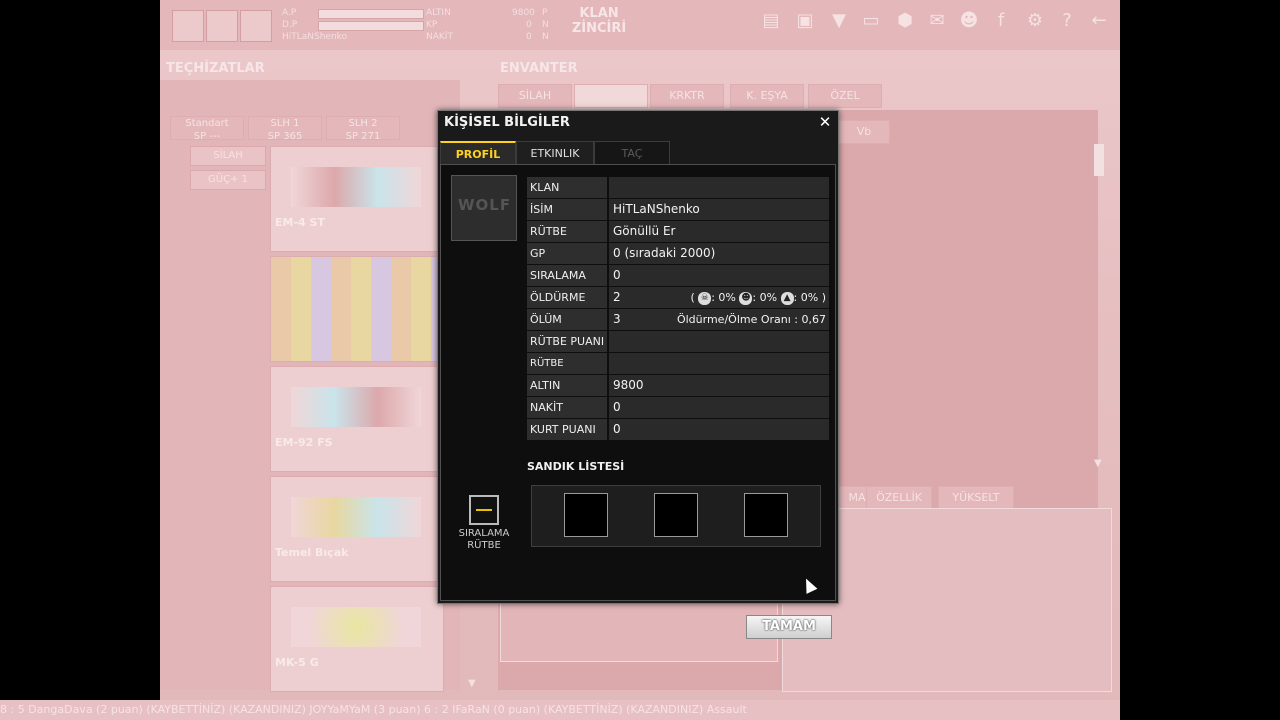 The image size is (1280, 720). What do you see at coordinates (297, 662) in the screenshot?
I see `weapon-name: MK-5 G` at bounding box center [297, 662].